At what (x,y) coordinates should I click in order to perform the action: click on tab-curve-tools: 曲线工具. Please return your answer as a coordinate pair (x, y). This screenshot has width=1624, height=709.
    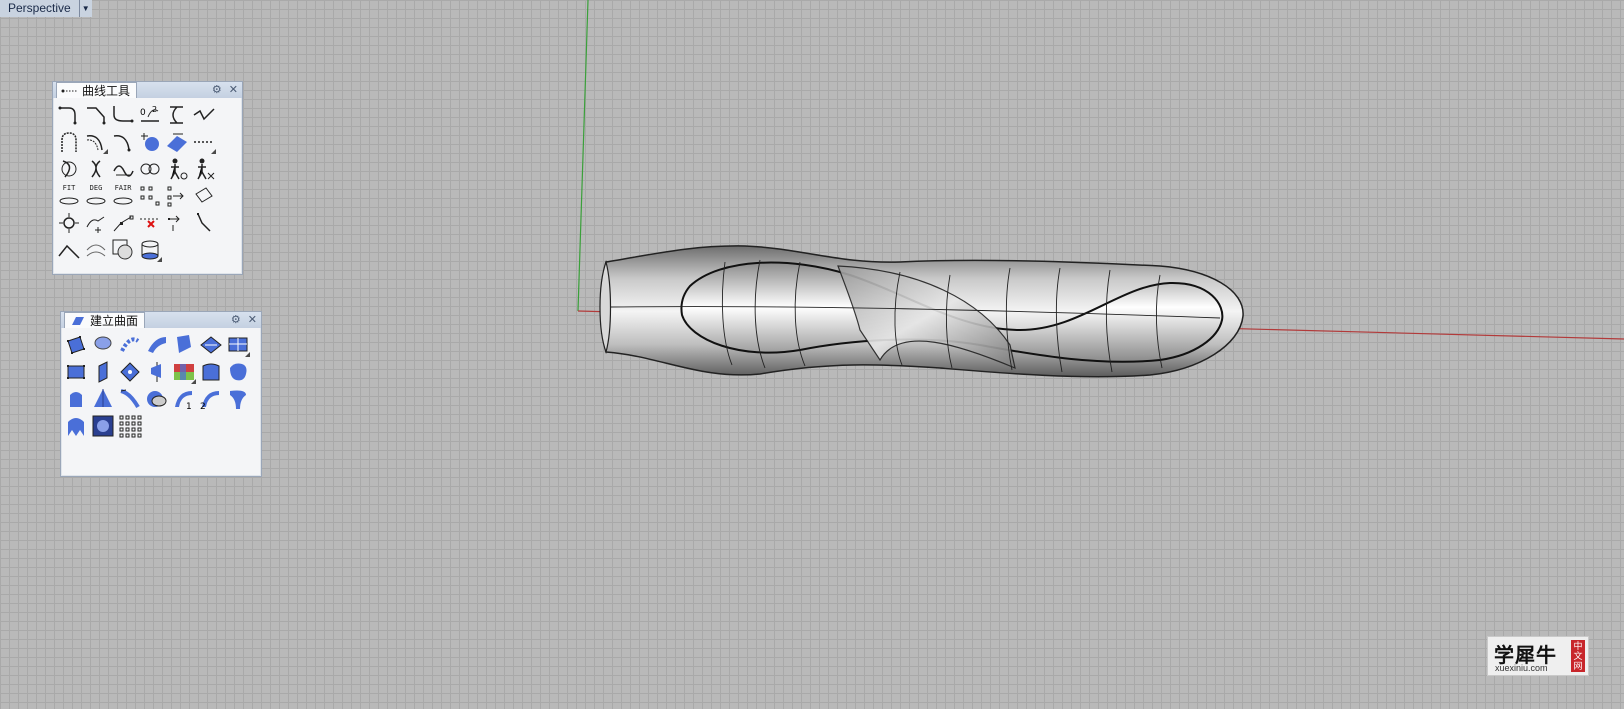
    Looking at the image, I should click on (97, 90).